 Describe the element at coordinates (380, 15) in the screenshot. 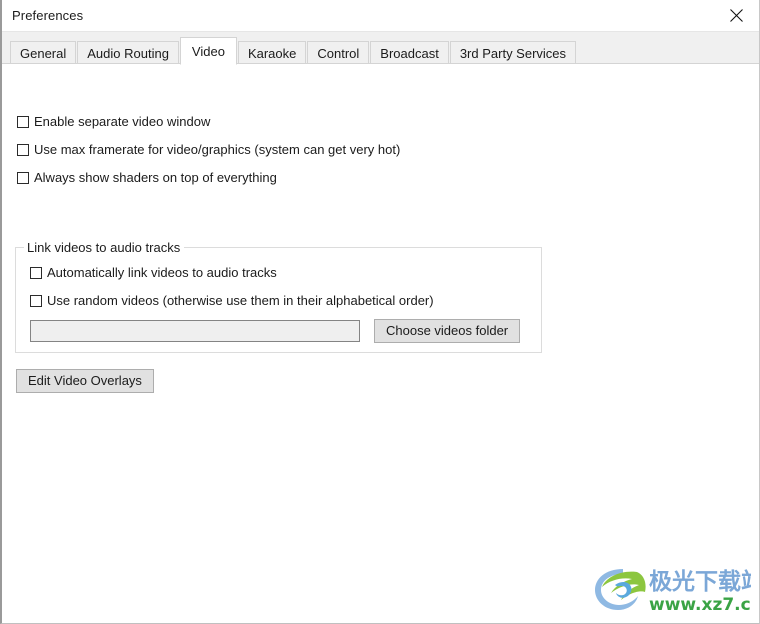

I see `title-bar: Preferences` at that location.